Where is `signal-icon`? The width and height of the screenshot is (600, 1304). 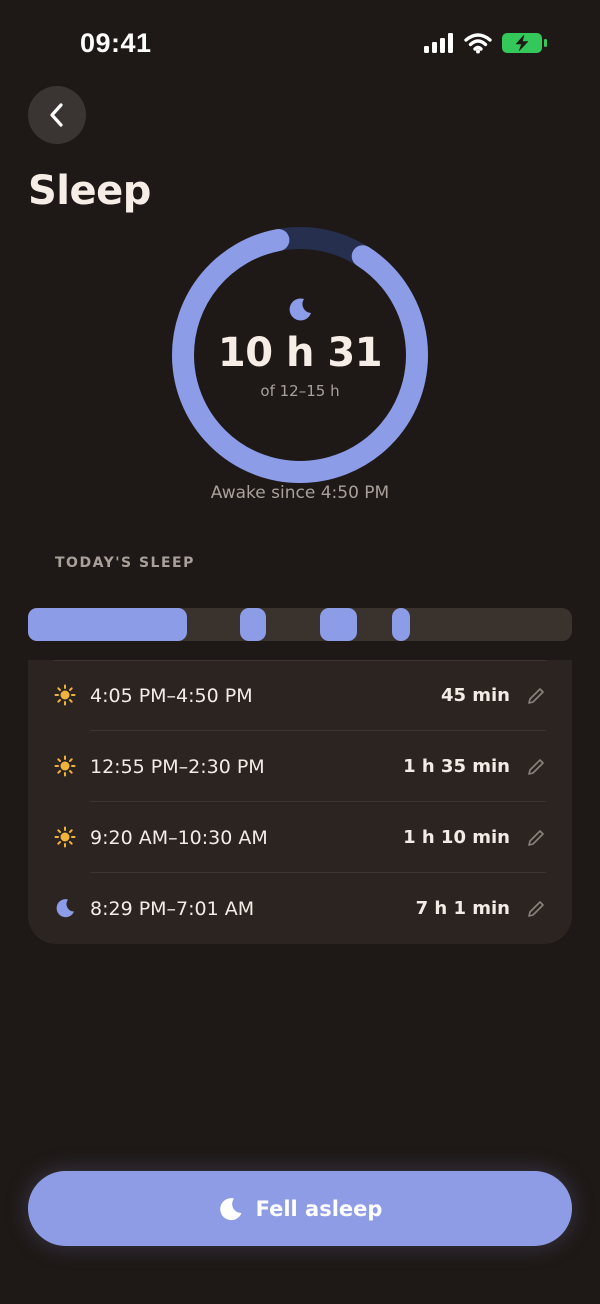 signal-icon is located at coordinates (438, 43).